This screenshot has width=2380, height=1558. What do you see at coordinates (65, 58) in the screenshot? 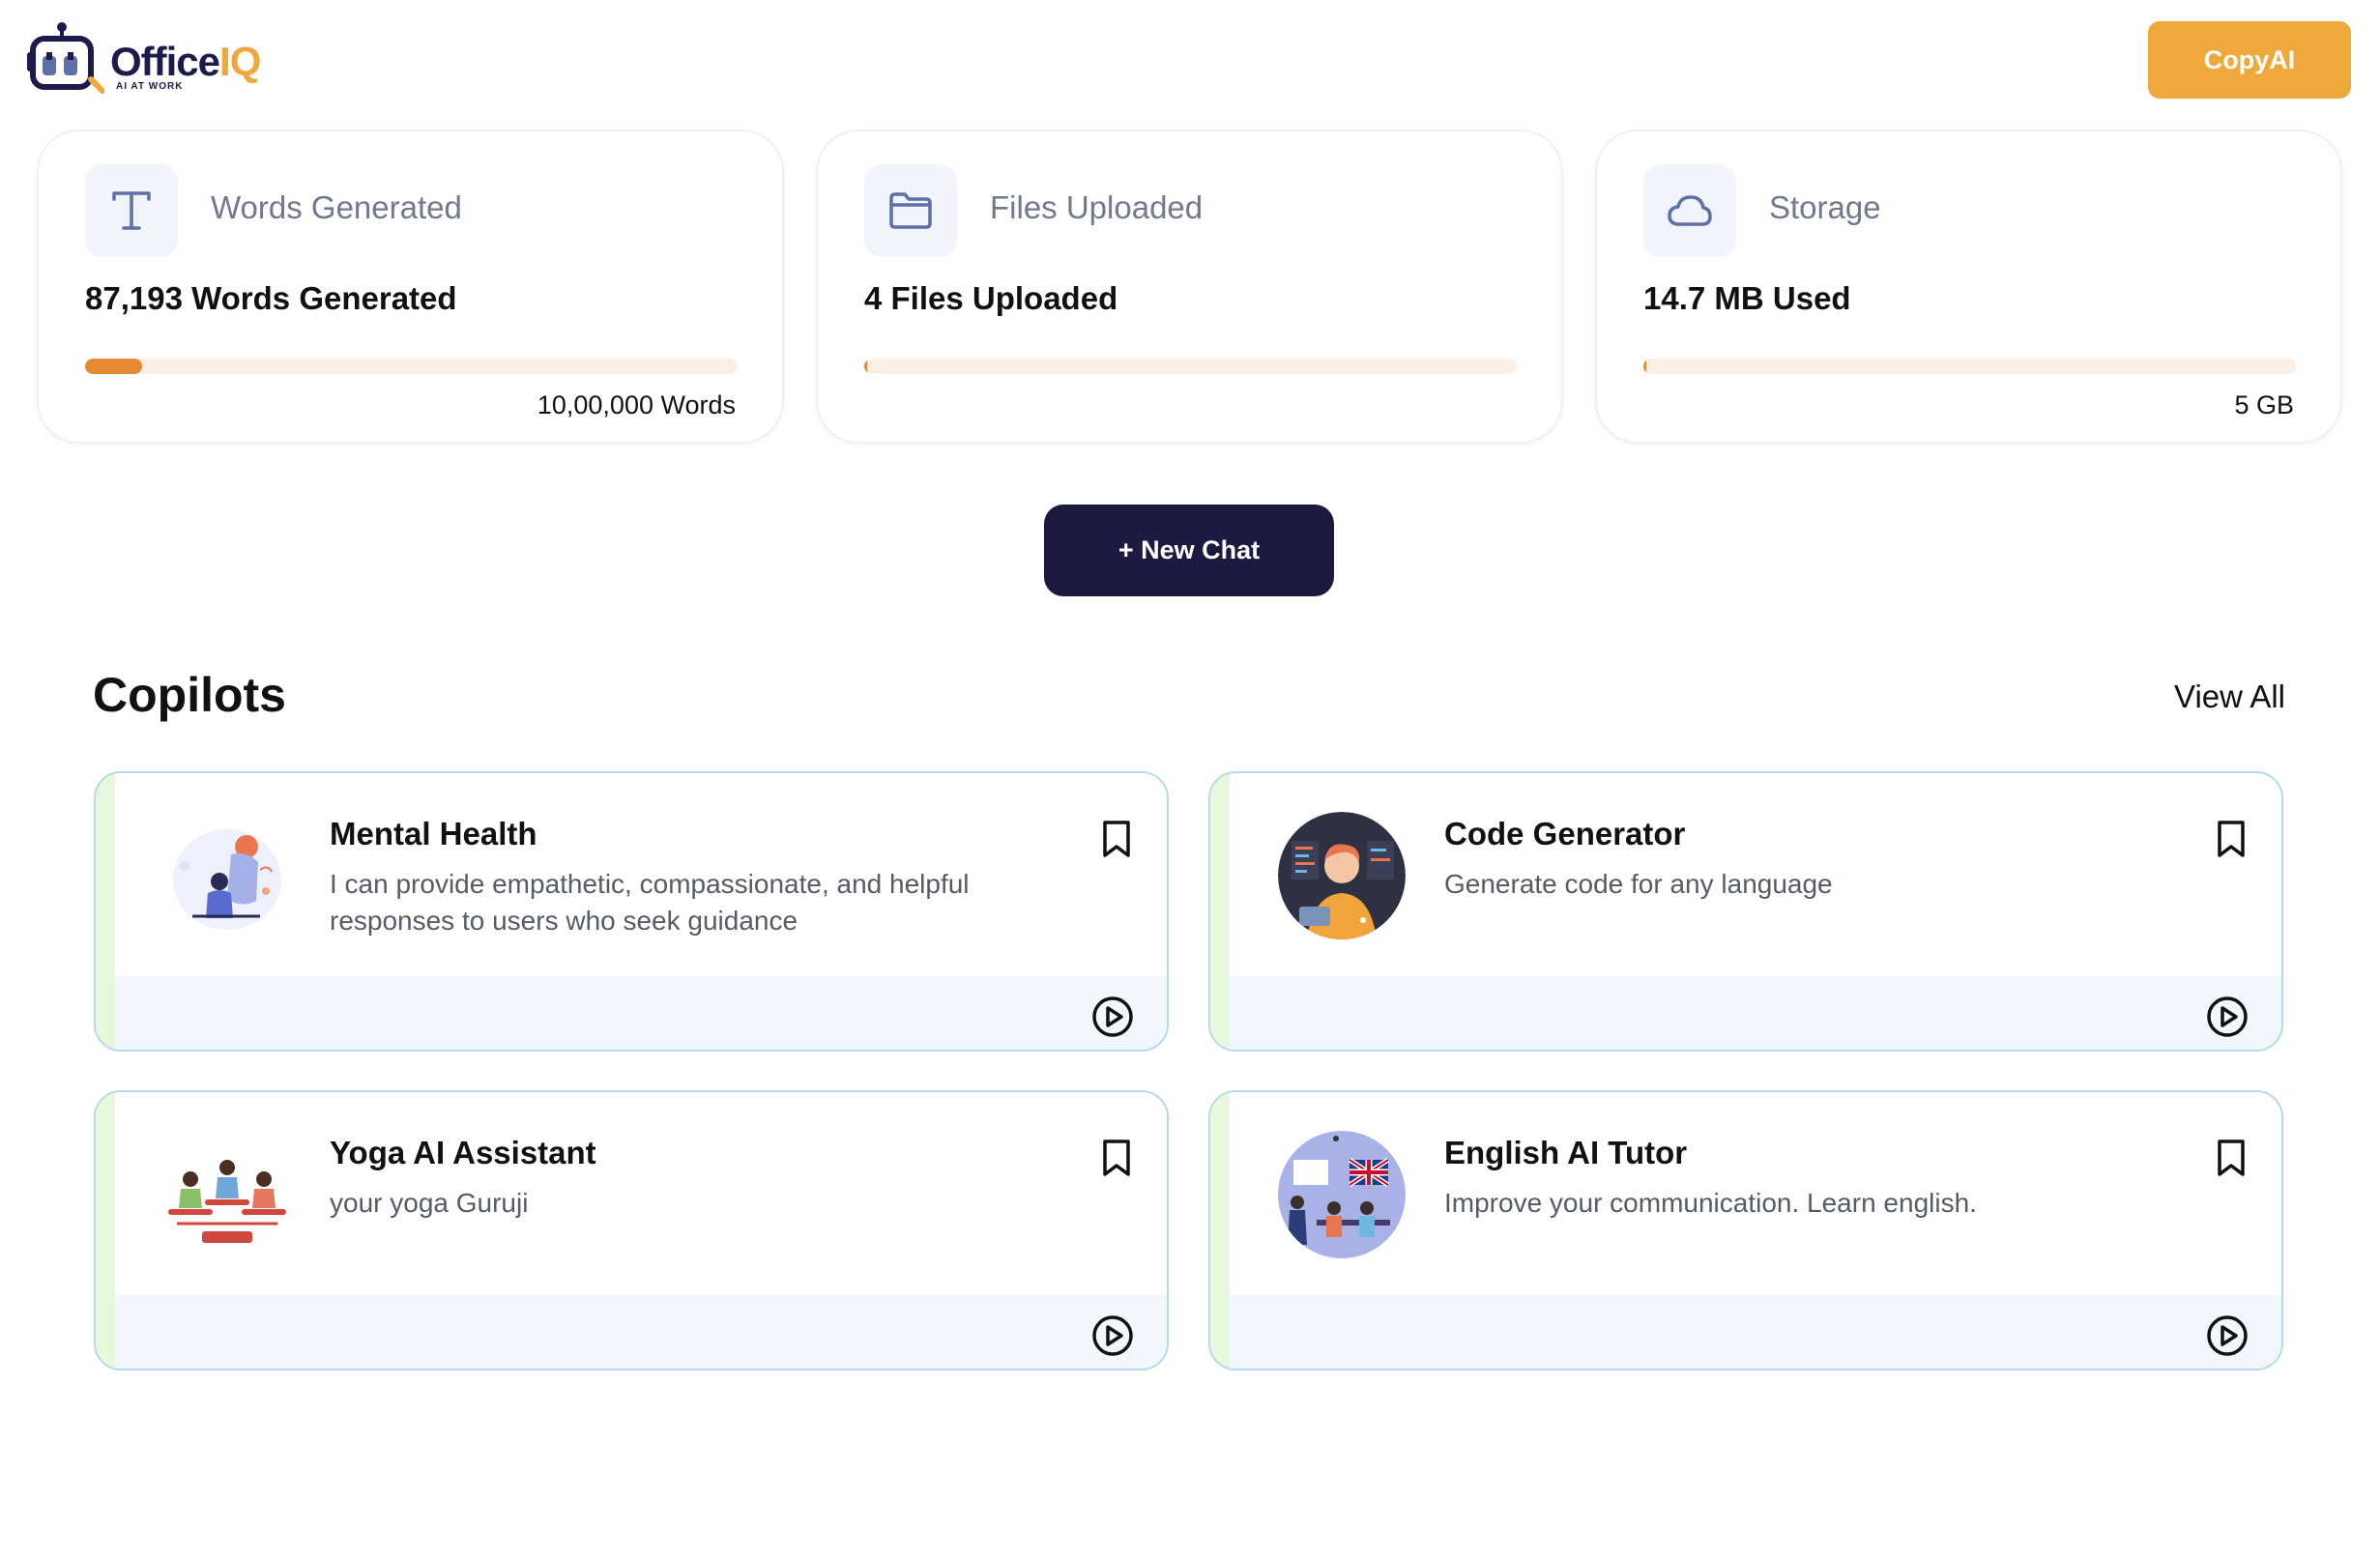
I see `robot-logo-icon` at bounding box center [65, 58].